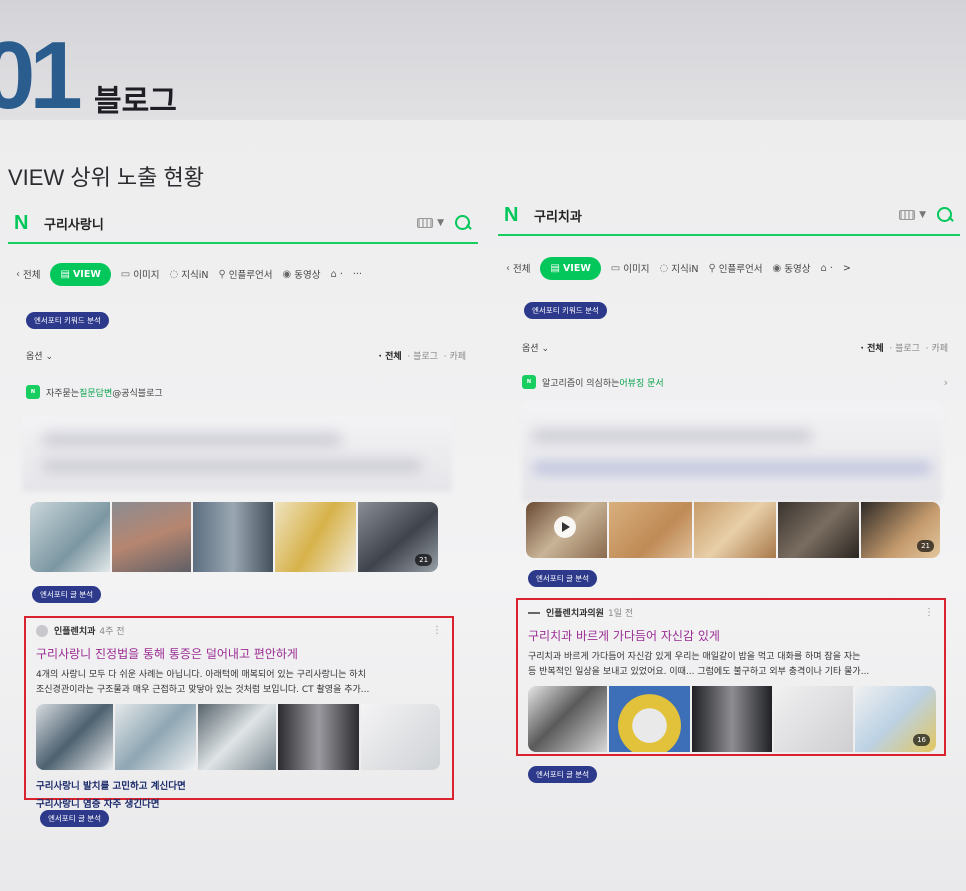 The height and width of the screenshot is (891, 966). What do you see at coordinates (729, 382) in the screenshot?
I see `info-row: N 알고리즘이 의심하는 어뷰징 문서 ›` at bounding box center [729, 382].